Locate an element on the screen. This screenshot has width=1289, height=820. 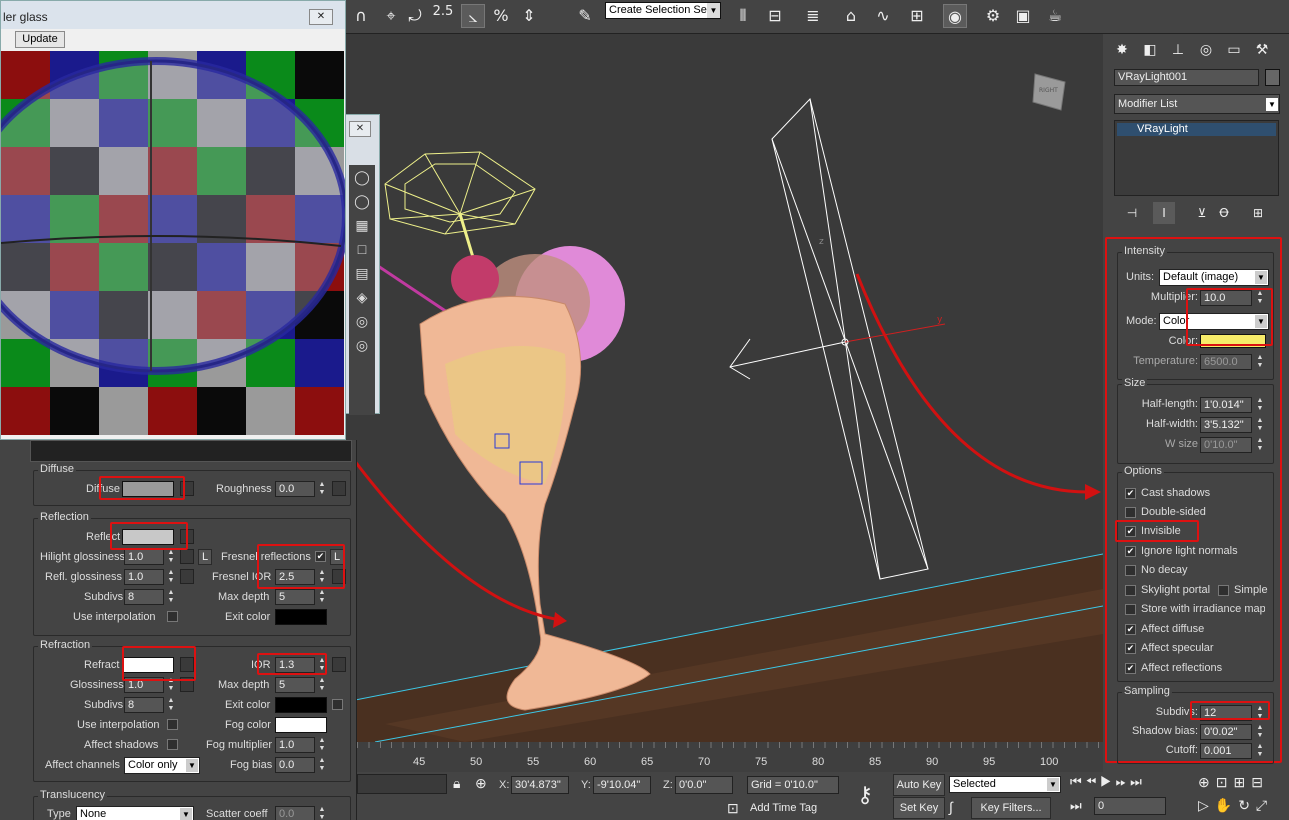
hilight-spinner: ▲ ▼ is located at coordinates (171, 557).